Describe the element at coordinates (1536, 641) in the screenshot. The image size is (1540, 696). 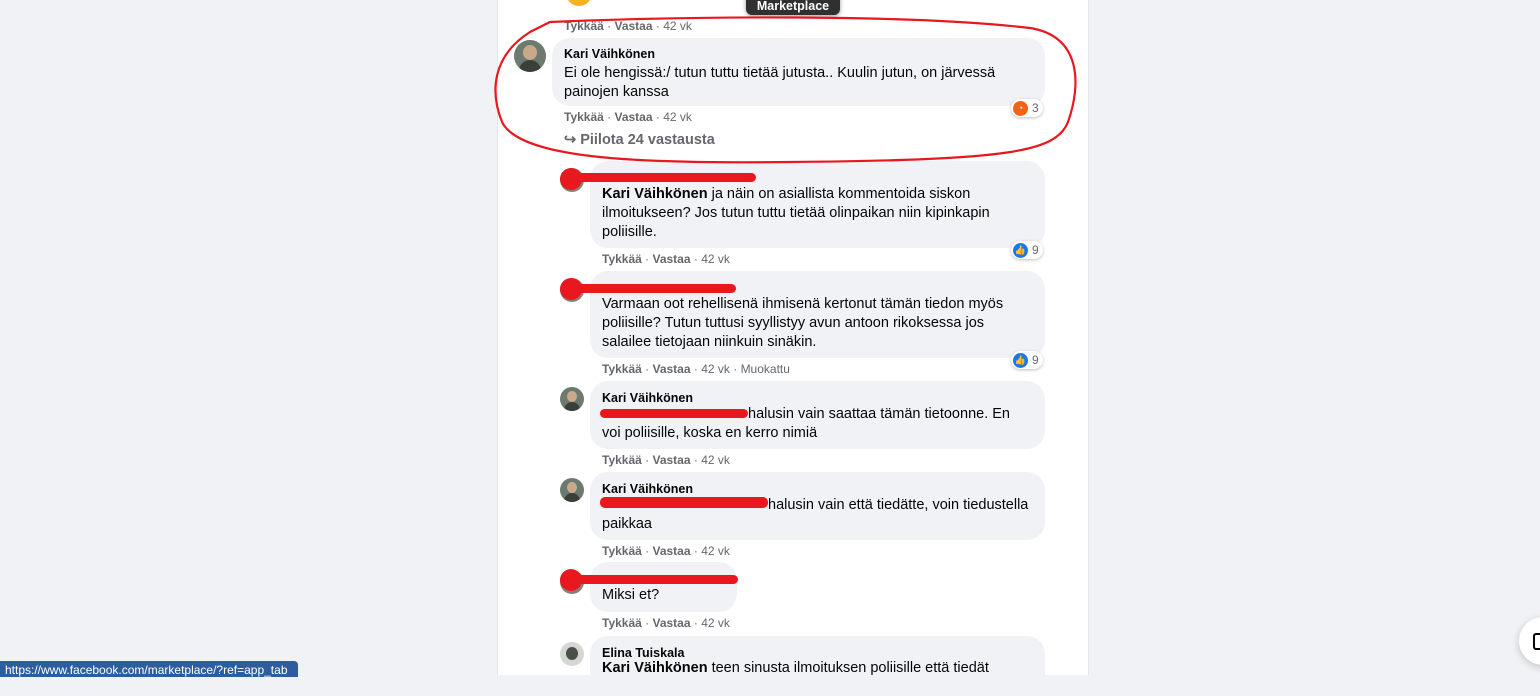
I see `compose-icon` at that location.